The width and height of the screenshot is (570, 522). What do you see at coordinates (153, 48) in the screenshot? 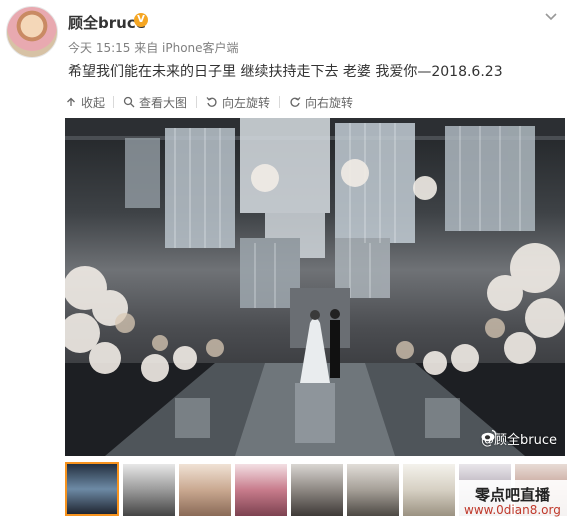
I see `post-meta: 今天 15:15 来自 iPhone客户端` at bounding box center [153, 48].